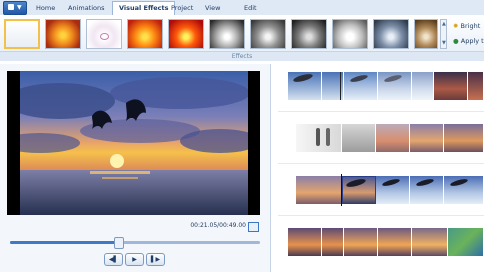 This screenshot has width=484, height=272. What do you see at coordinates (391, 34) in the screenshot?
I see `effect-cyanotype-thumbnail` at bounding box center [391, 34].